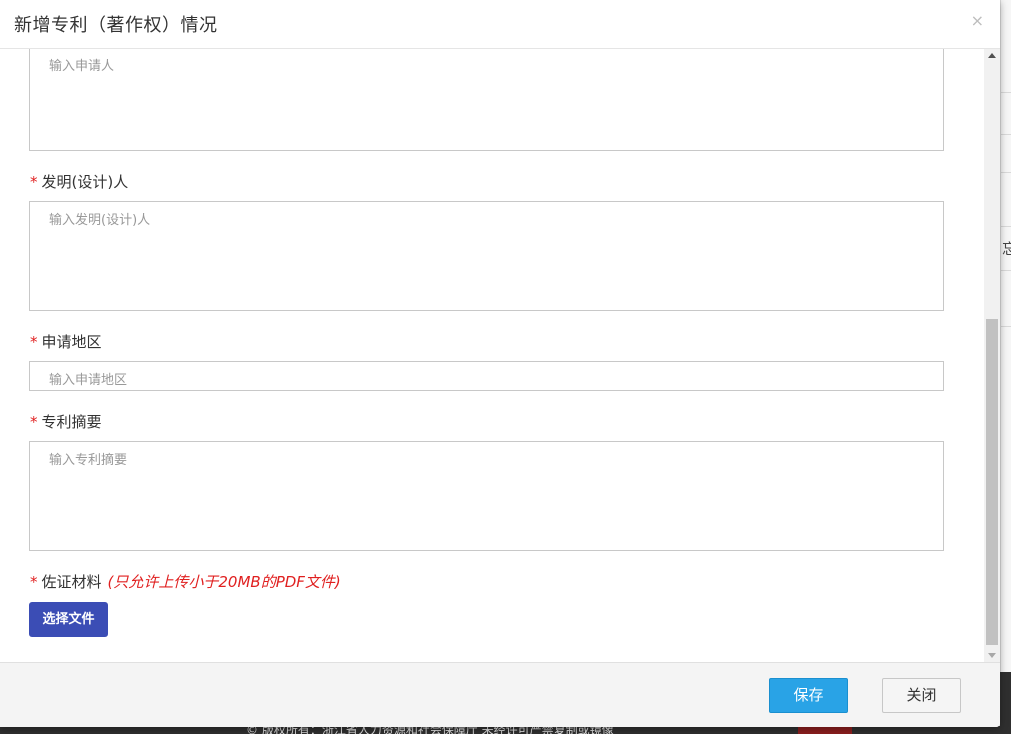 Image resolution: width=1011 pixels, height=734 pixels. What do you see at coordinates (992, 655) in the screenshot?
I see `scroll-down-arrow-icon` at bounding box center [992, 655].